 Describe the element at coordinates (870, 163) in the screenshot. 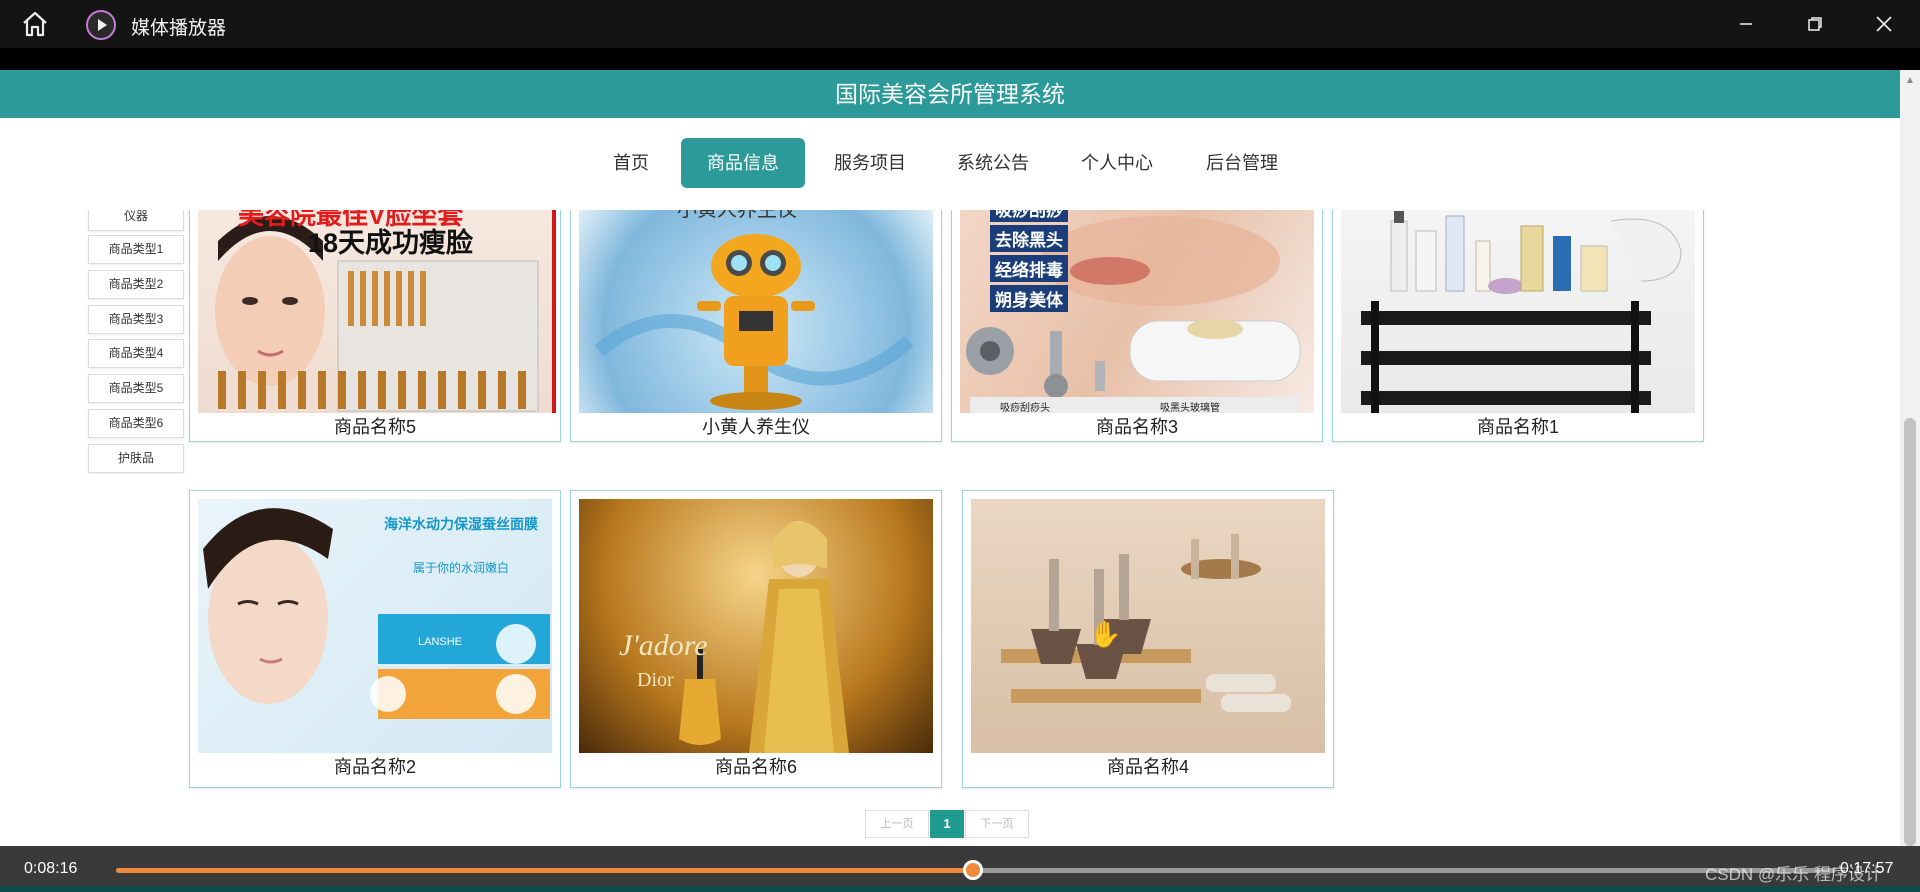

I see `nav-services: 服务项目` at that location.